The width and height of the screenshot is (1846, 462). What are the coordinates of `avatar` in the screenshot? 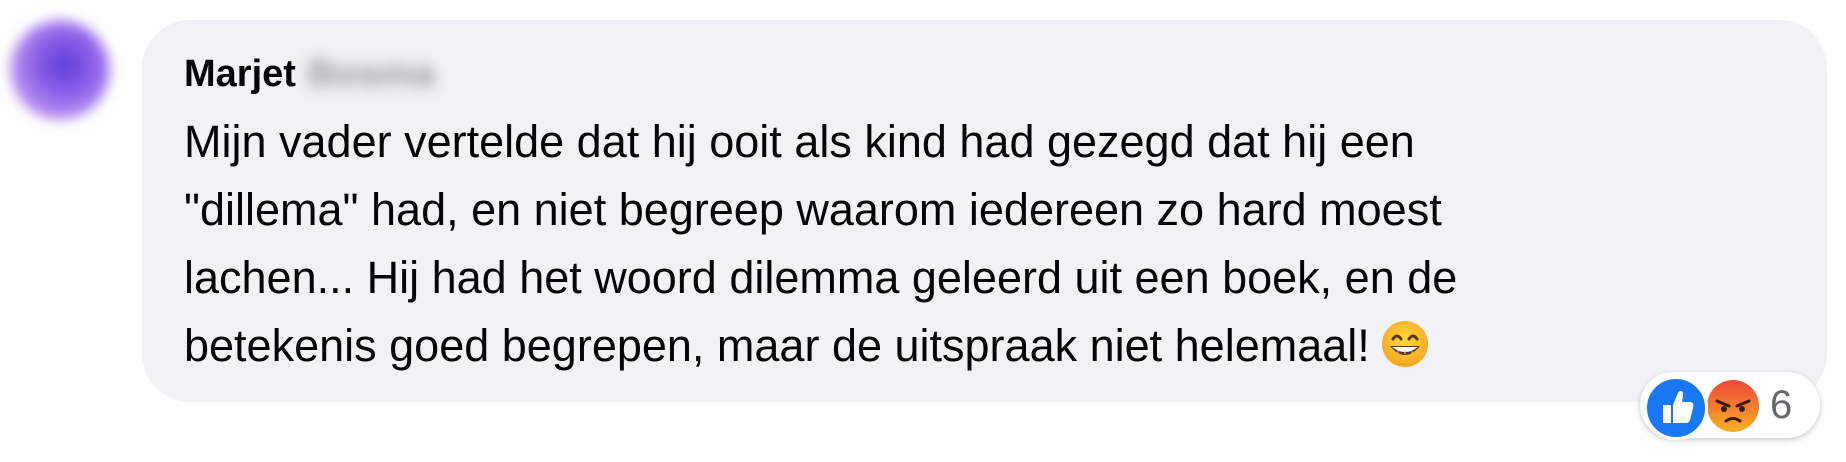 It's located at (60, 70).